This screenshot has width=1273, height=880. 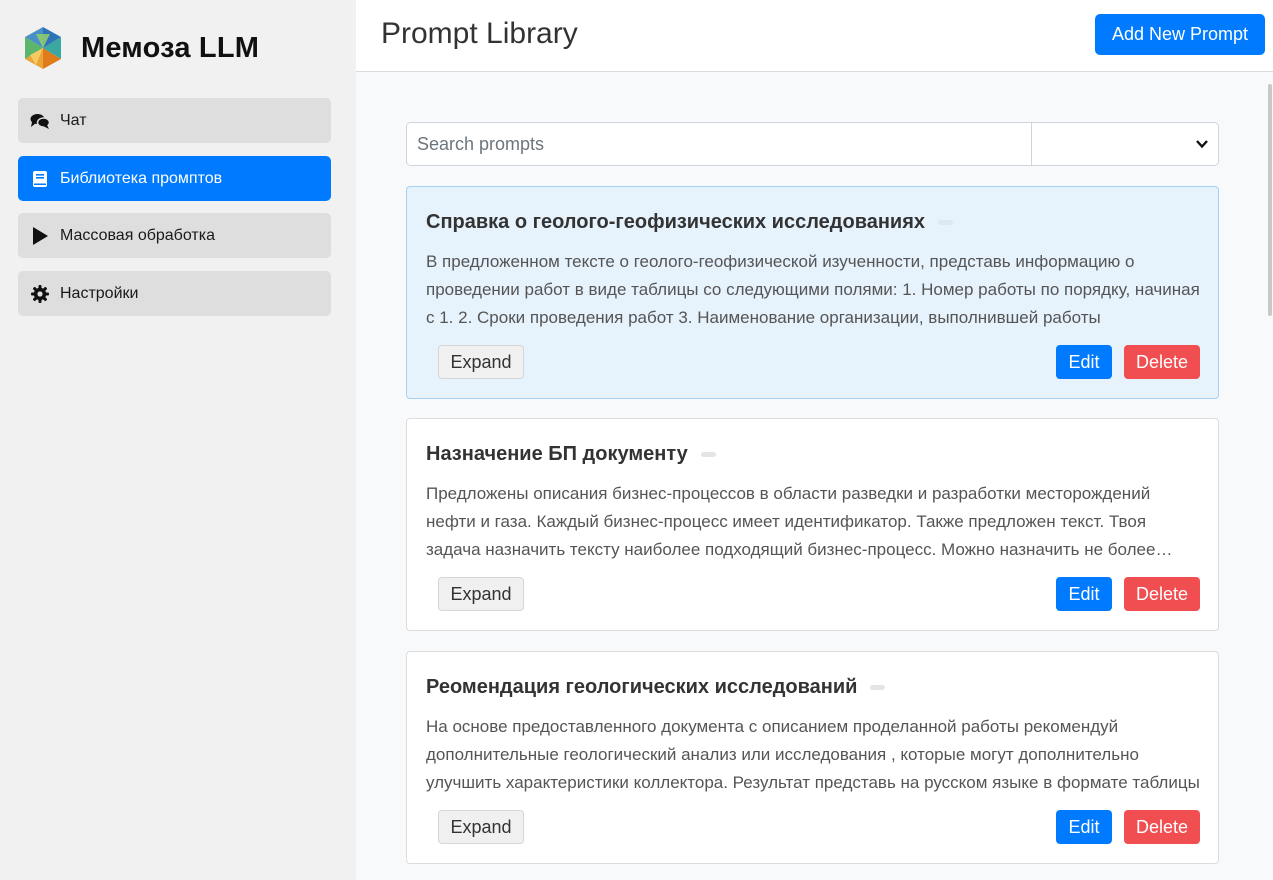 I want to click on brand: Мемоза LLM, so click(x=140, y=48).